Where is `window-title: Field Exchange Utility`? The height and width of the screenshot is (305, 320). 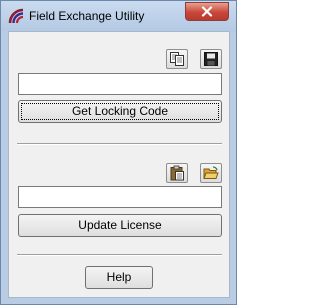
window-title: Field Exchange Utility is located at coordinates (87, 16).